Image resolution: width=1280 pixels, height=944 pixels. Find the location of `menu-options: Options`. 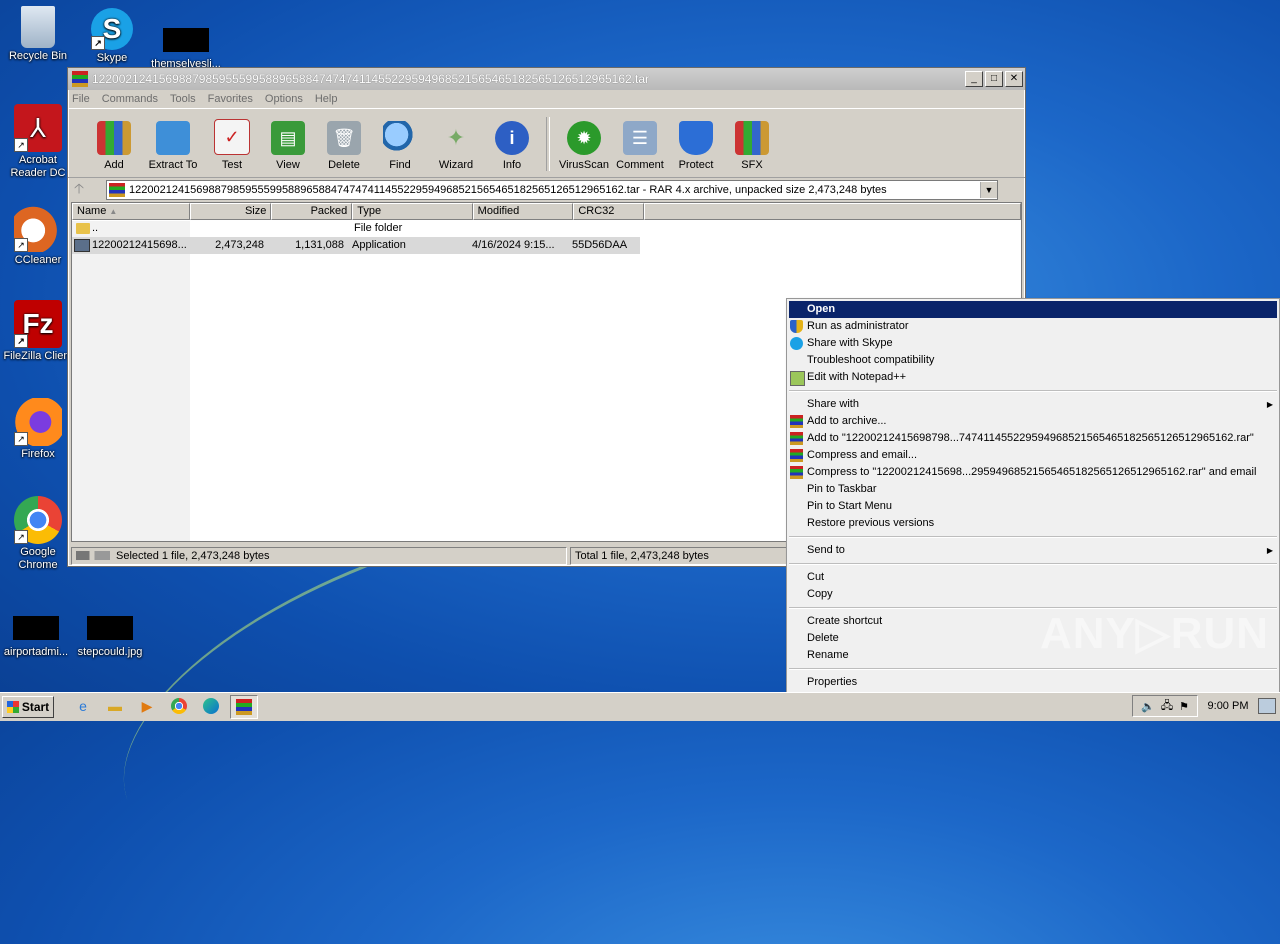

menu-options: Options is located at coordinates (284, 99).